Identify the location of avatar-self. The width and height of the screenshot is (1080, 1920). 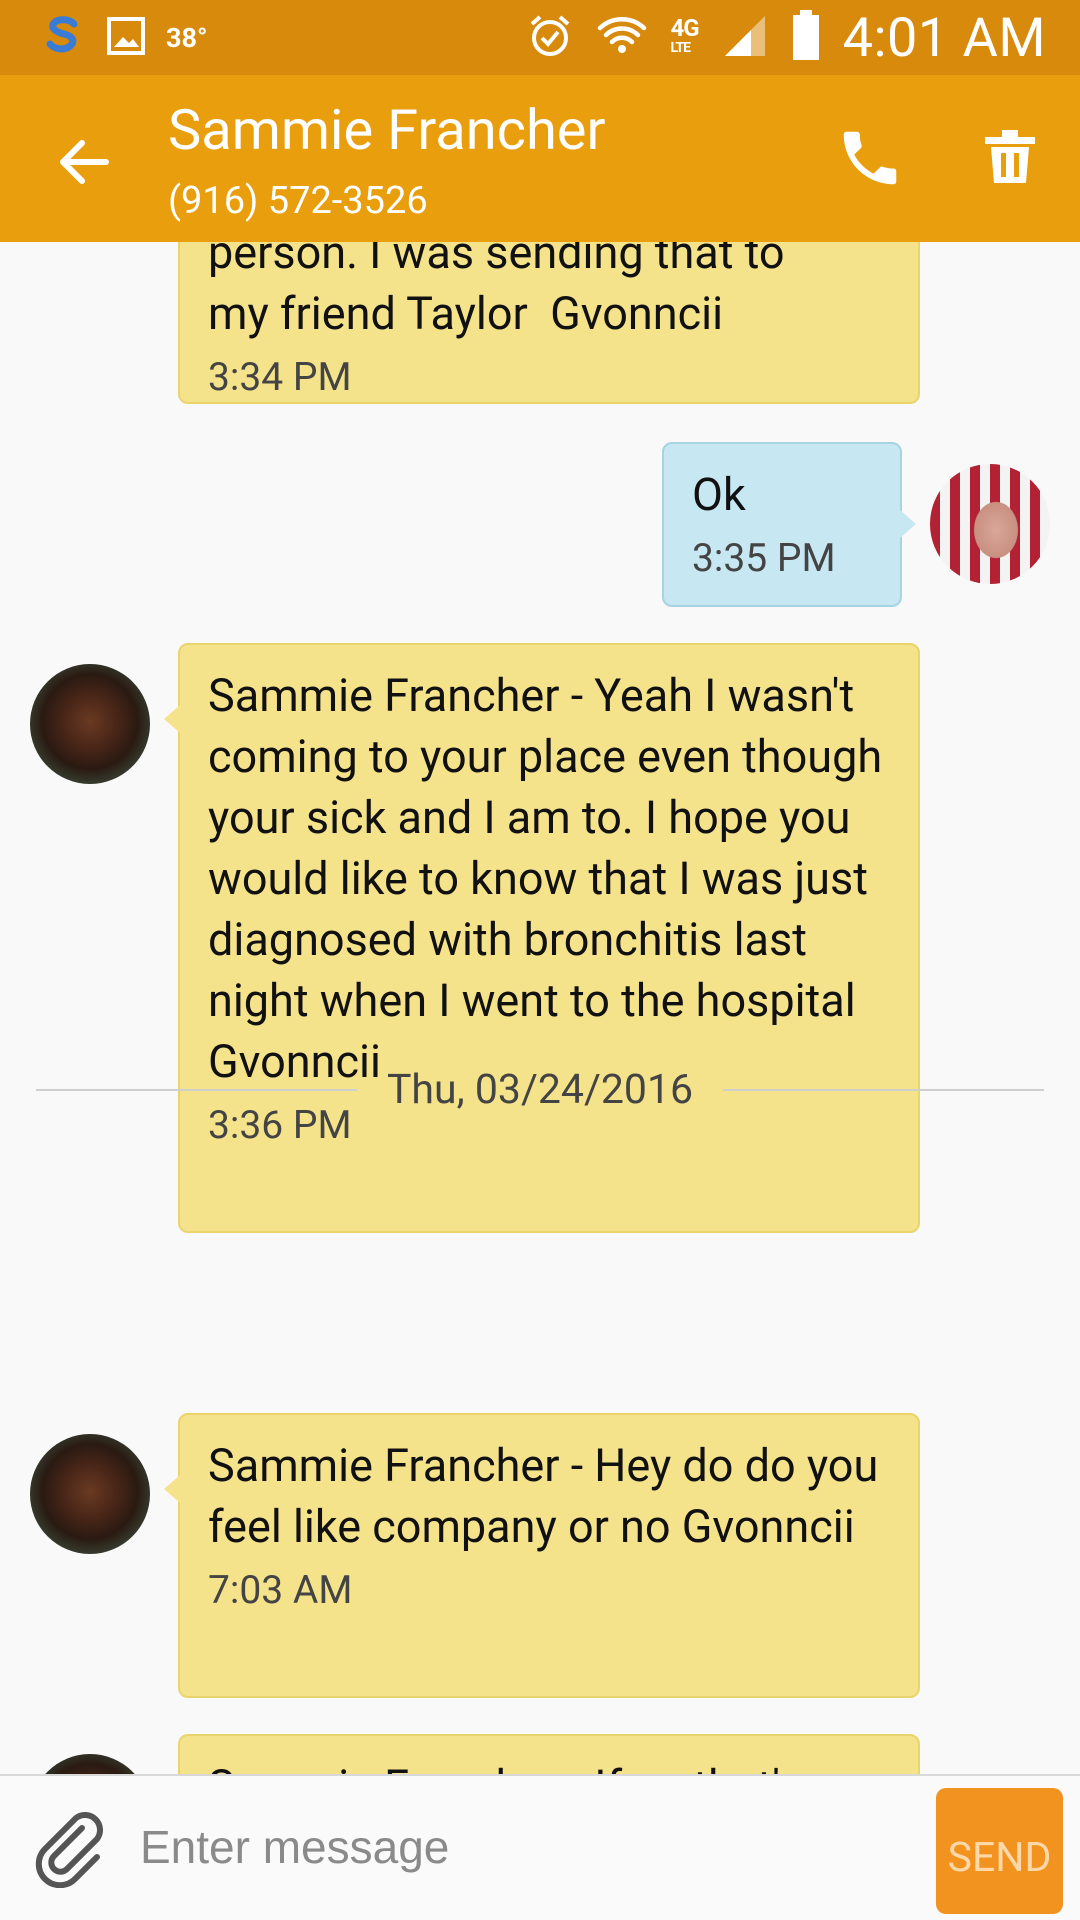
(990, 524).